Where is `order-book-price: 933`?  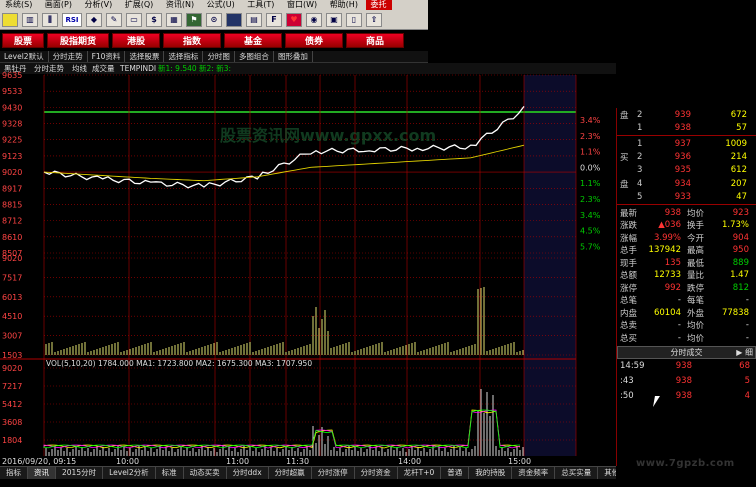 order-book-price: 933 is located at coordinates (682, 196).